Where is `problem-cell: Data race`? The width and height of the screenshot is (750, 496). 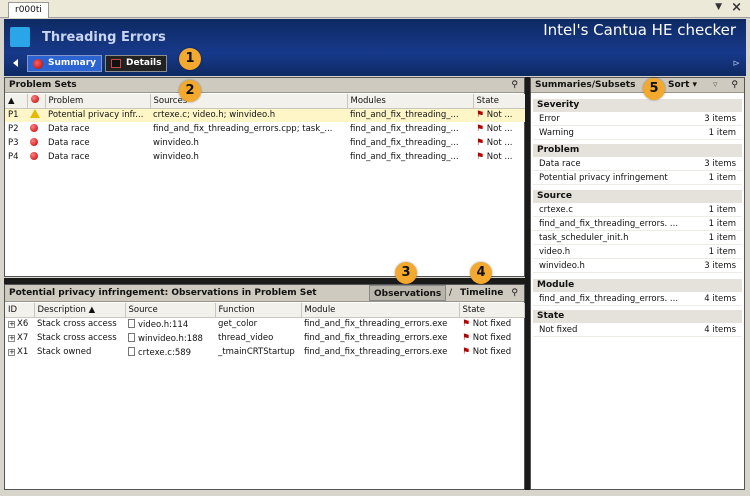
problem-cell: Data race is located at coordinates (69, 129).